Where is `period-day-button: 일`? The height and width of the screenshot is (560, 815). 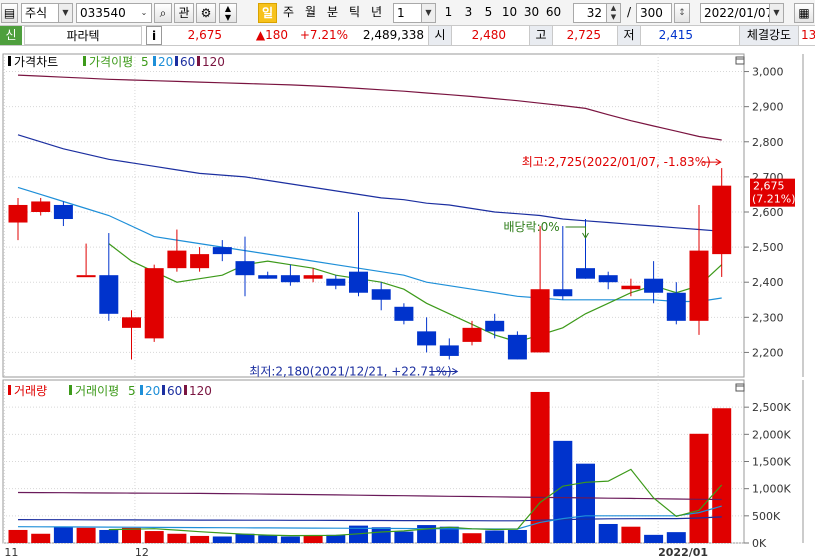 period-day-button: 일 is located at coordinates (267, 13).